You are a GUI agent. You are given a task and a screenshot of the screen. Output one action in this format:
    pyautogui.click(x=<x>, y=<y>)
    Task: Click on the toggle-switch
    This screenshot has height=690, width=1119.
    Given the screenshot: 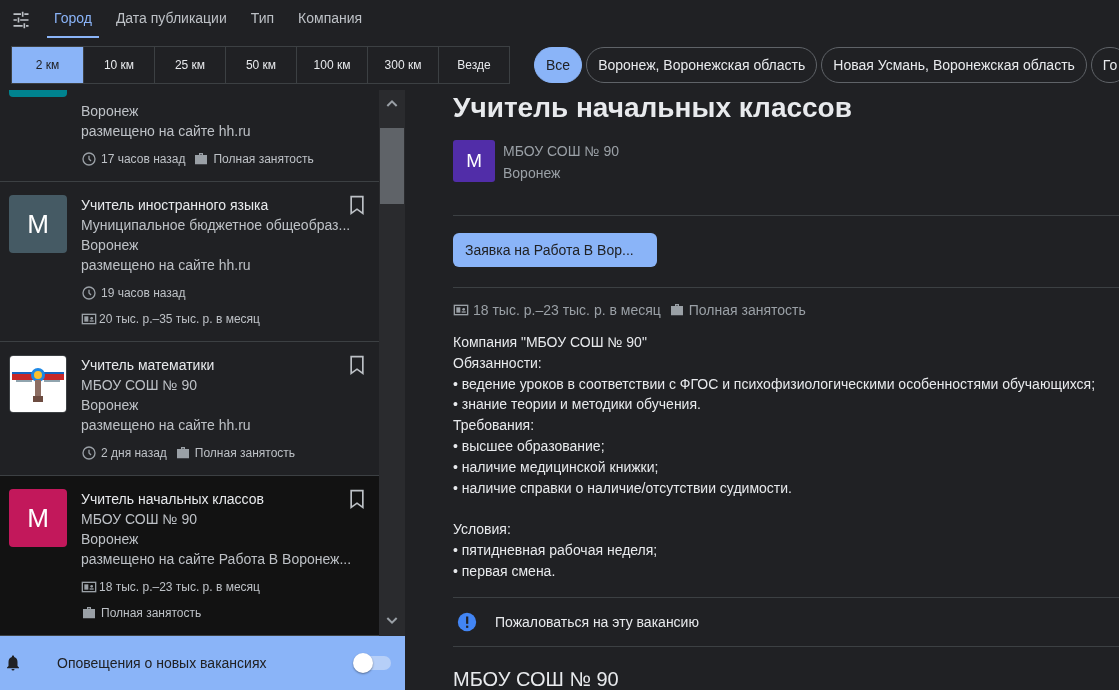 What is the action you would take?
    pyautogui.click(x=373, y=663)
    